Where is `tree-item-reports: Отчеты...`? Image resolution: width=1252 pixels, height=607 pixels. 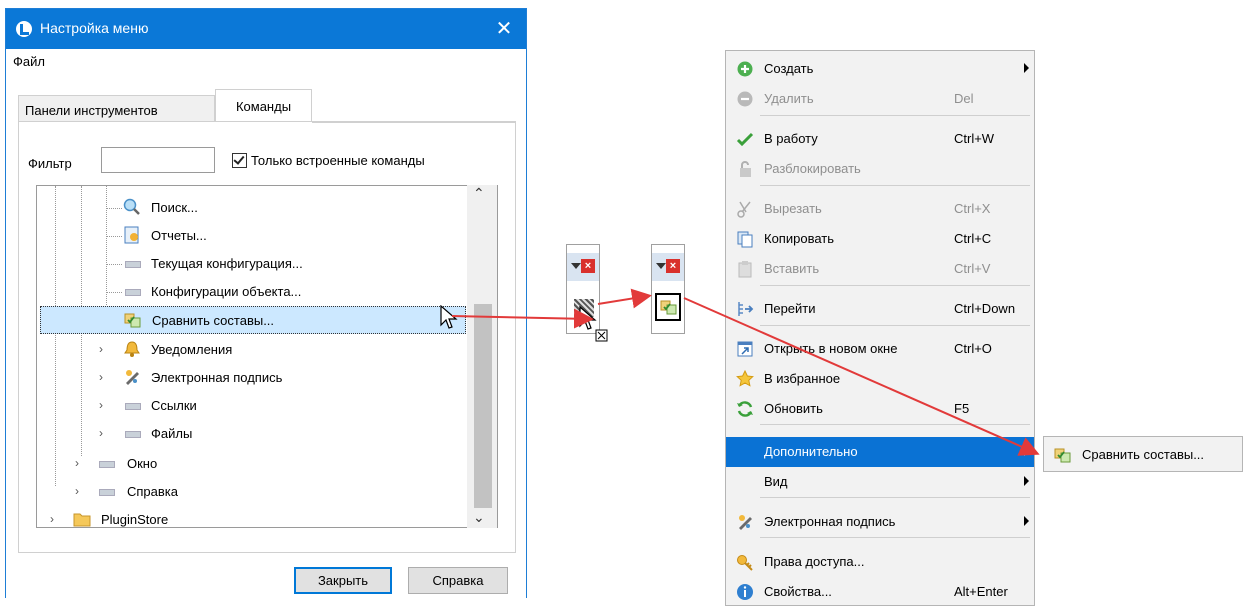
tree-item-reports: Отчеты... is located at coordinates (252, 236).